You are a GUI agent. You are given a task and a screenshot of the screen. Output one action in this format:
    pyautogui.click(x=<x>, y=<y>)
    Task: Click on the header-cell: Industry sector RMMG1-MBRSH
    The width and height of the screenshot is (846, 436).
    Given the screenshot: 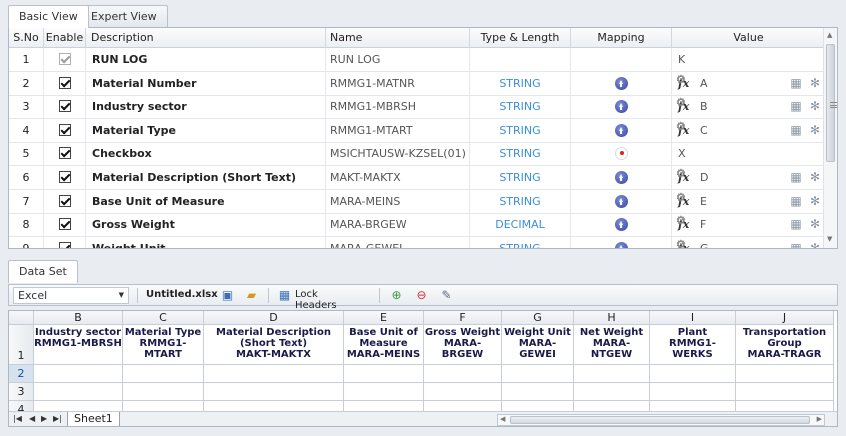 What is the action you would take?
    pyautogui.click(x=78, y=345)
    